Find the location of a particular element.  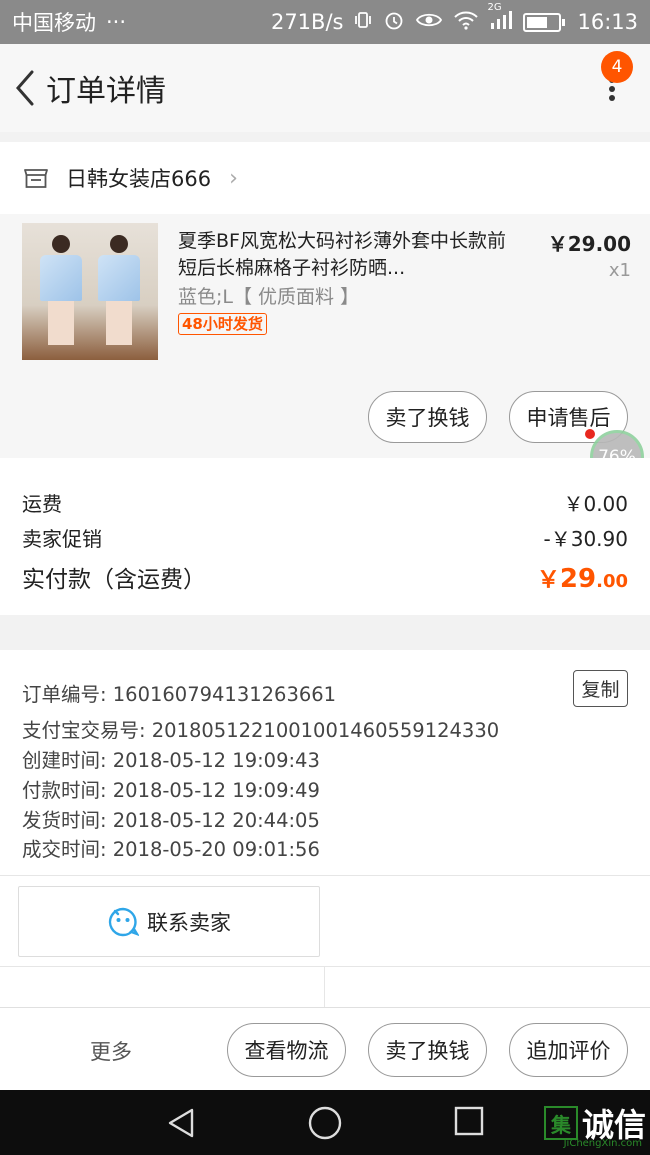

app-header: 订单详情 4 is located at coordinates (325, 88).